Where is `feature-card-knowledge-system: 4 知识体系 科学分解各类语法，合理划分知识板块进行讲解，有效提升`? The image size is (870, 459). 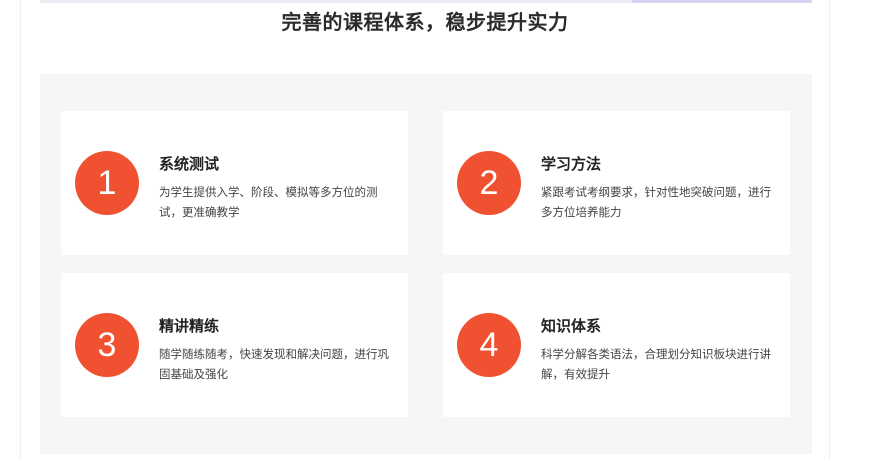 feature-card-knowledge-system: 4 知识体系 科学分解各类语法，合理划分知识板块进行讲解，有效提升 is located at coordinates (616, 345).